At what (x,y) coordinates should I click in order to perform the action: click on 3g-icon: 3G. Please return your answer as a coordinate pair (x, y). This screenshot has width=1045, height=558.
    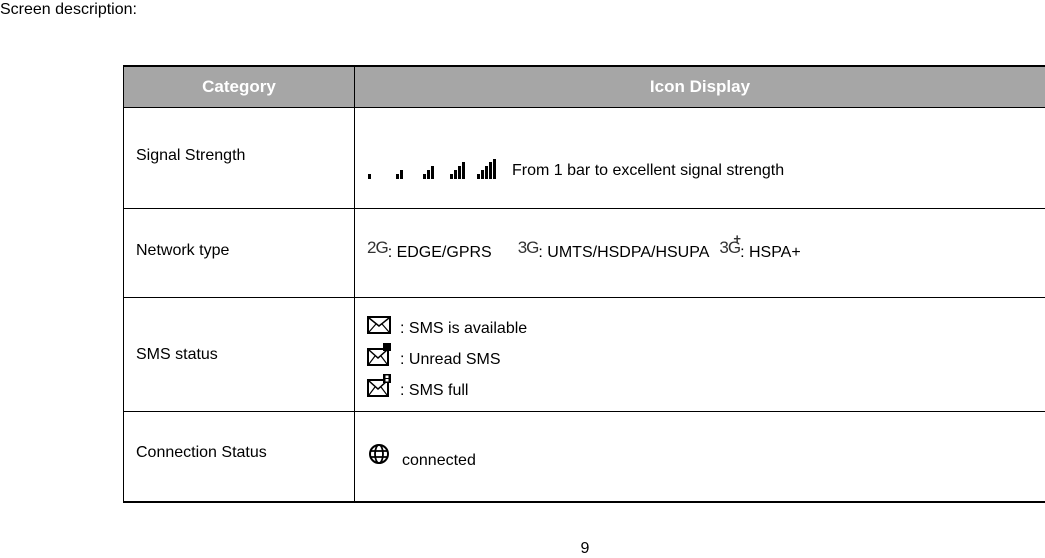
    Looking at the image, I should click on (528, 248).